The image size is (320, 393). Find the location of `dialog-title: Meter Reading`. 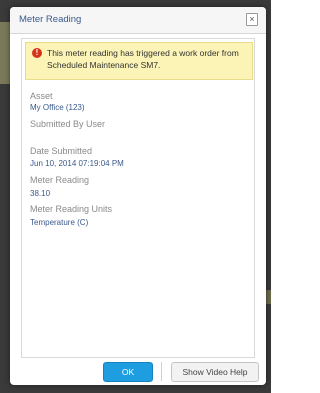

dialog-title: Meter Reading is located at coordinates (50, 19).